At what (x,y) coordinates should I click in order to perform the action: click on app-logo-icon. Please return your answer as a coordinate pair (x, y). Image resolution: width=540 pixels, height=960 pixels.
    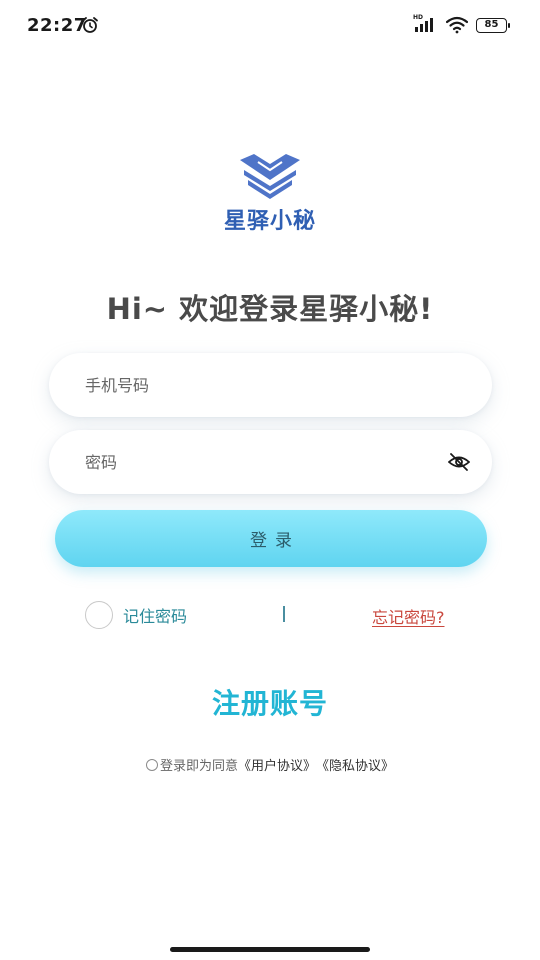
    Looking at the image, I should click on (270, 176).